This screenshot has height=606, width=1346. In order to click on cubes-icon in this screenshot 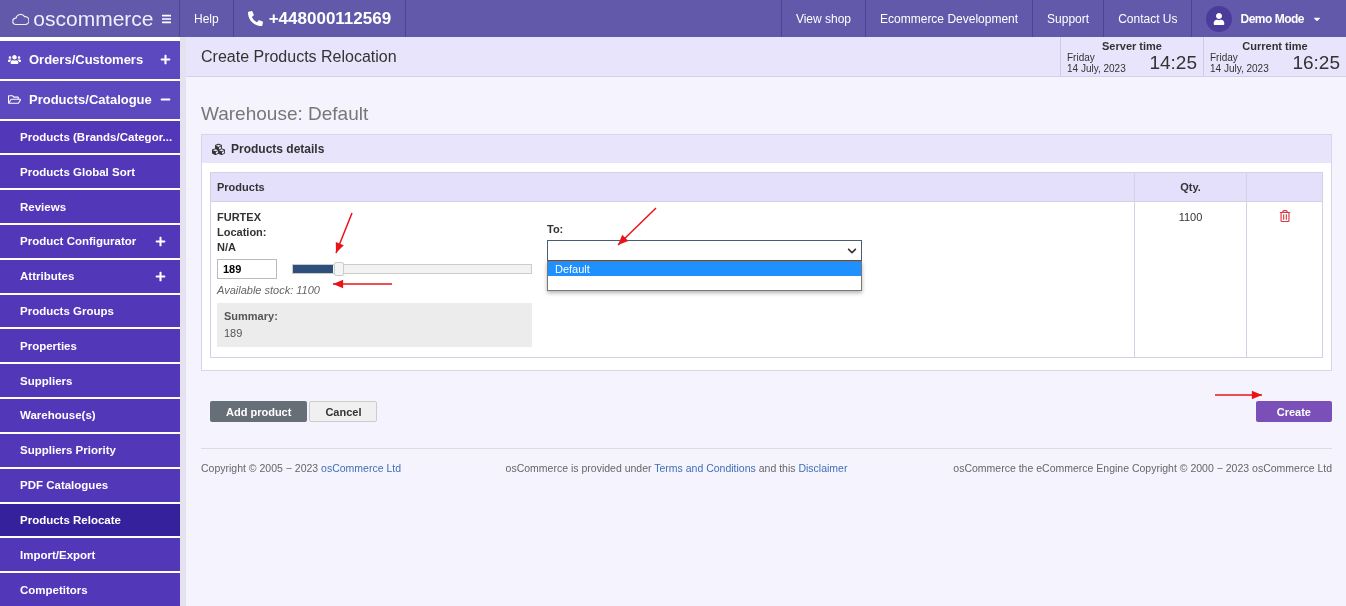, I will do `click(218, 149)`.